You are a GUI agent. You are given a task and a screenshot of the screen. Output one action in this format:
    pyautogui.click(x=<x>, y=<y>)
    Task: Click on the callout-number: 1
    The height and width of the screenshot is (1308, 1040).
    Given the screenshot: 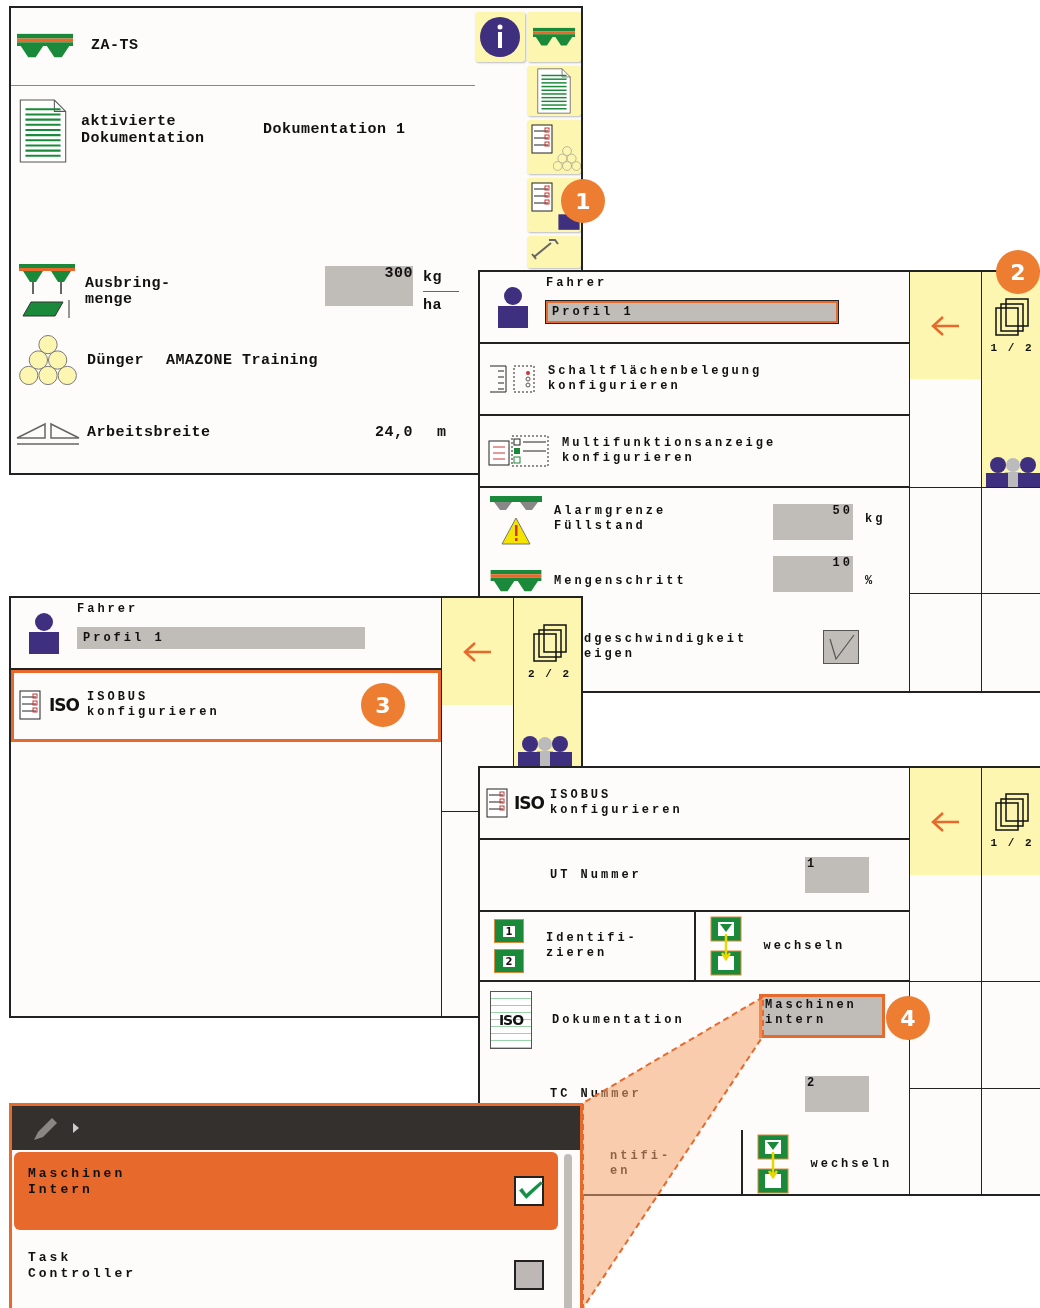 What is the action you would take?
    pyautogui.click(x=583, y=201)
    